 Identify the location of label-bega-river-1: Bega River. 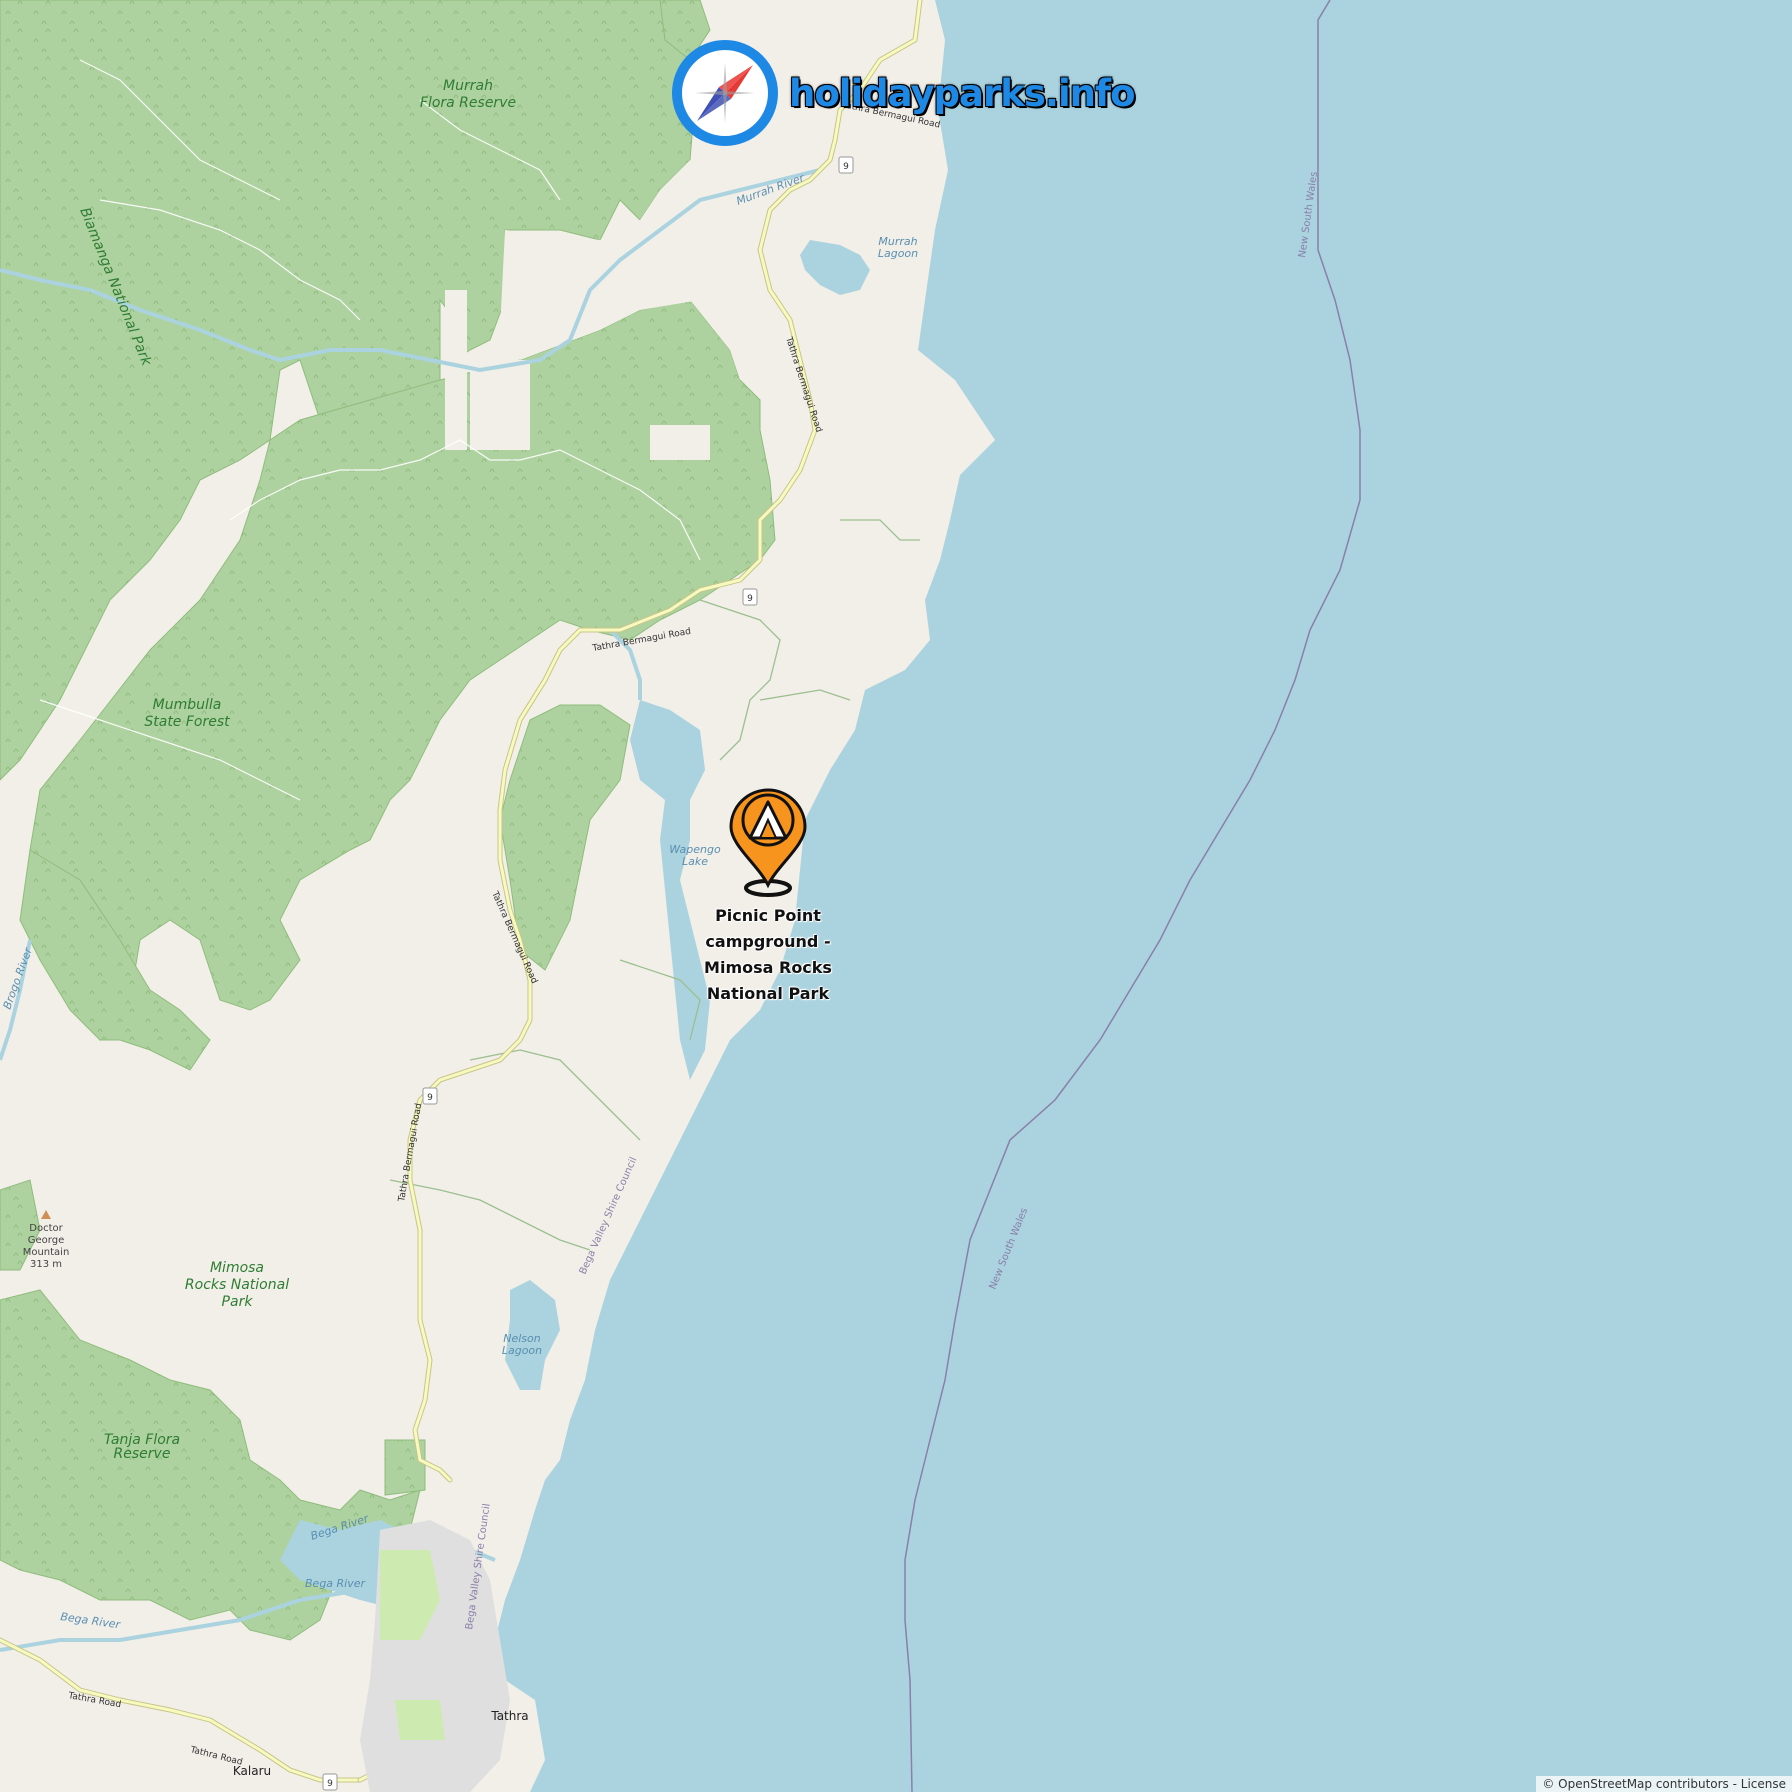
(336, 1583).